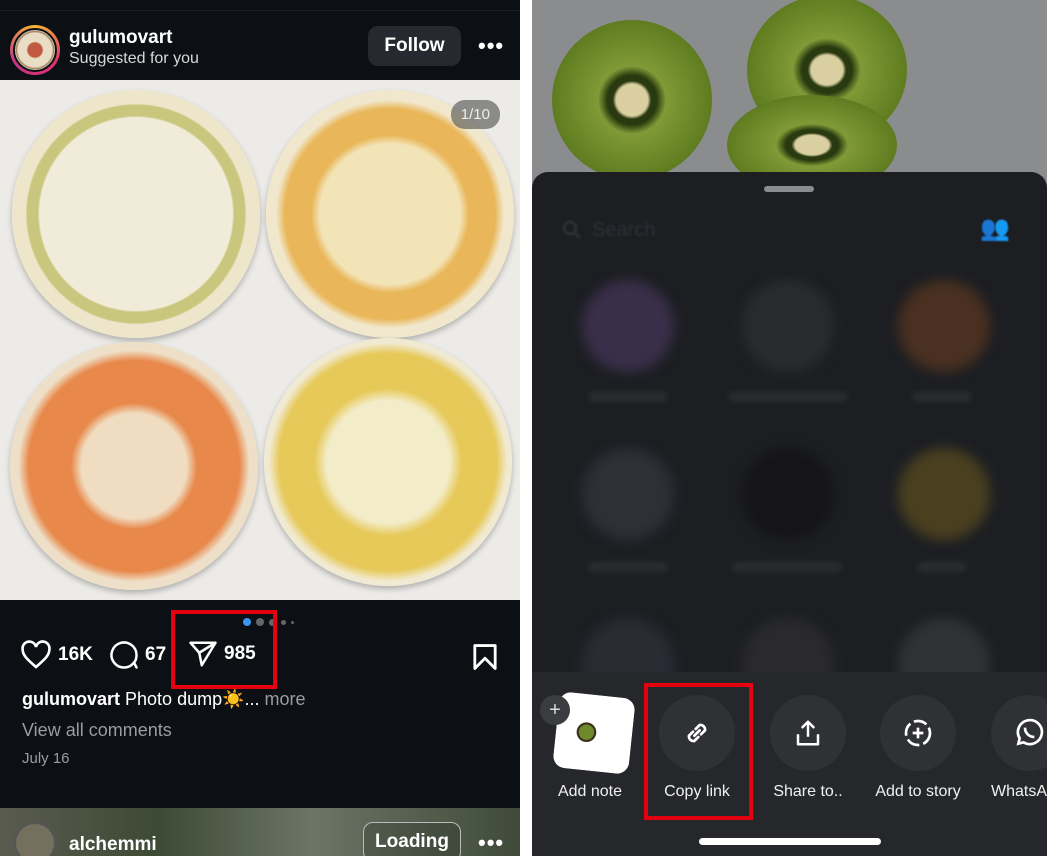  I want to click on share-icon, so click(808, 733).